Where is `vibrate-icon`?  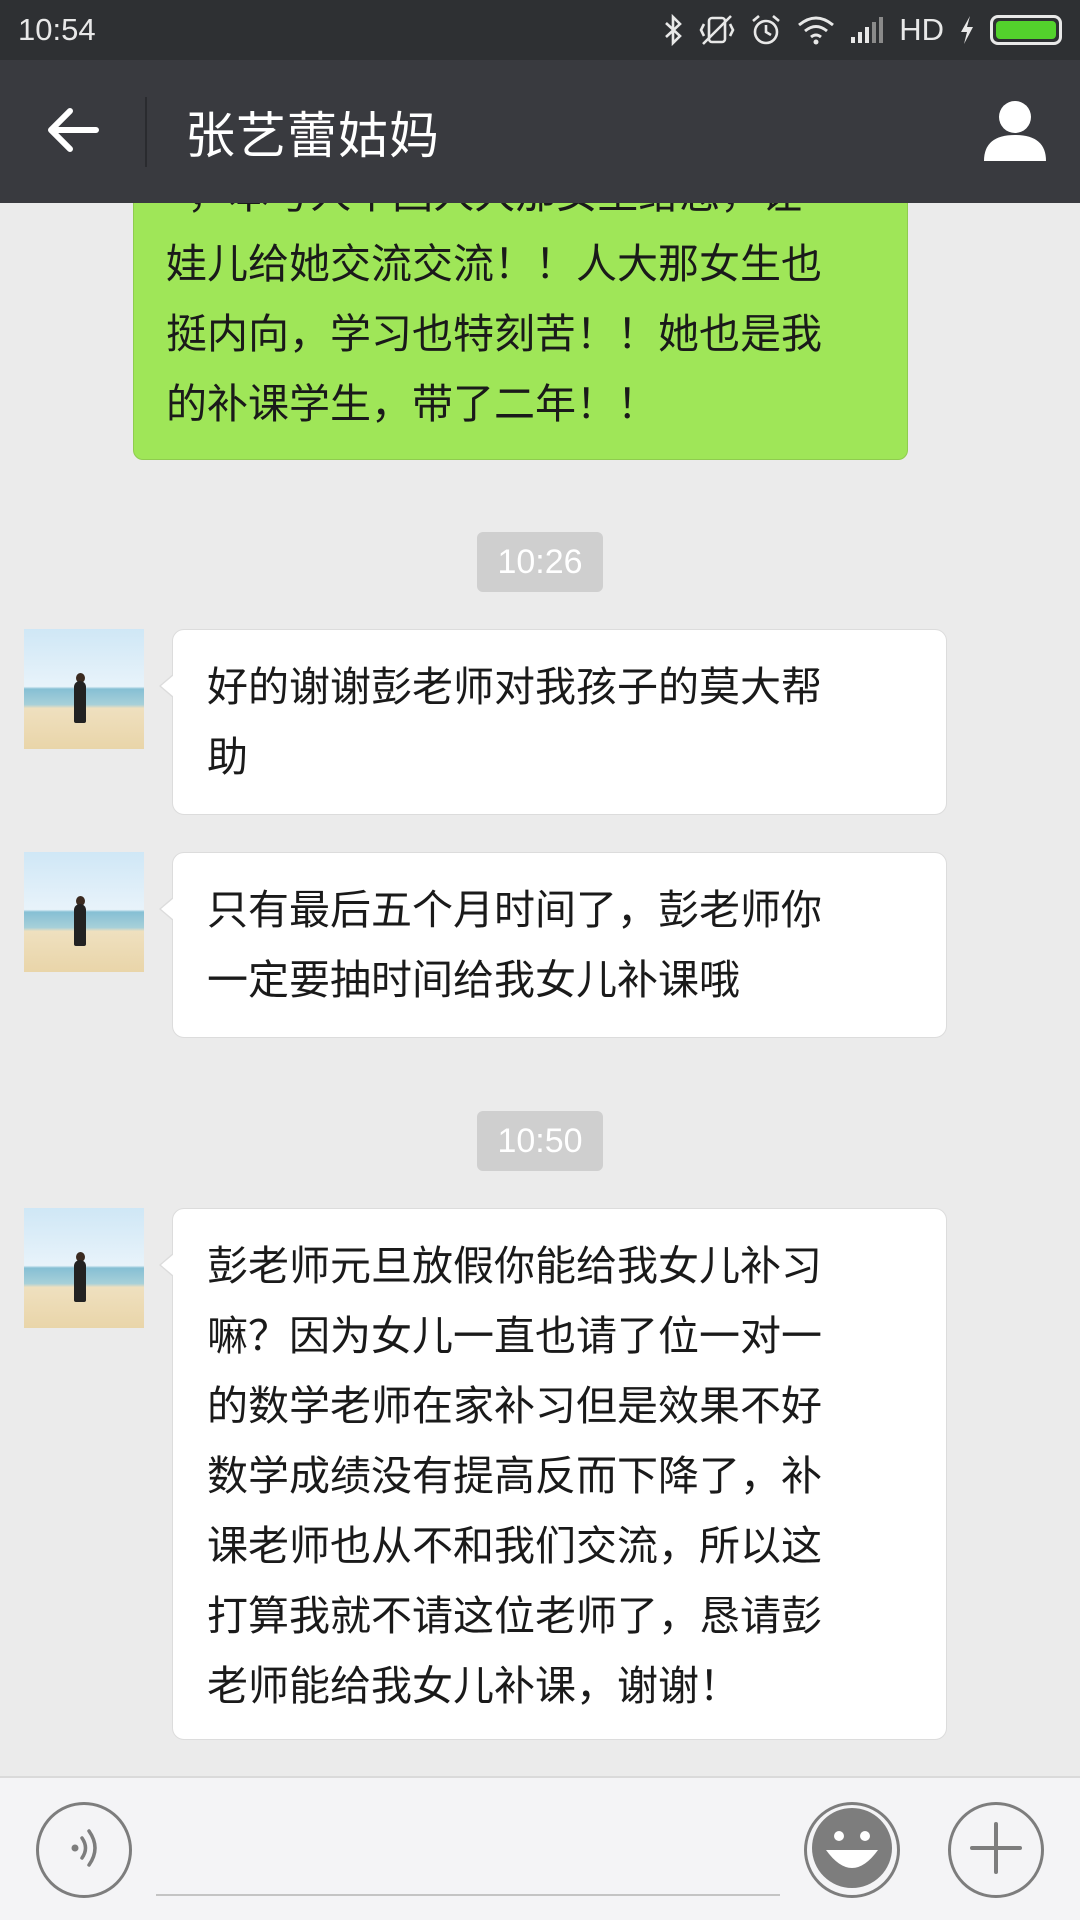
vibrate-icon is located at coordinates (717, 30).